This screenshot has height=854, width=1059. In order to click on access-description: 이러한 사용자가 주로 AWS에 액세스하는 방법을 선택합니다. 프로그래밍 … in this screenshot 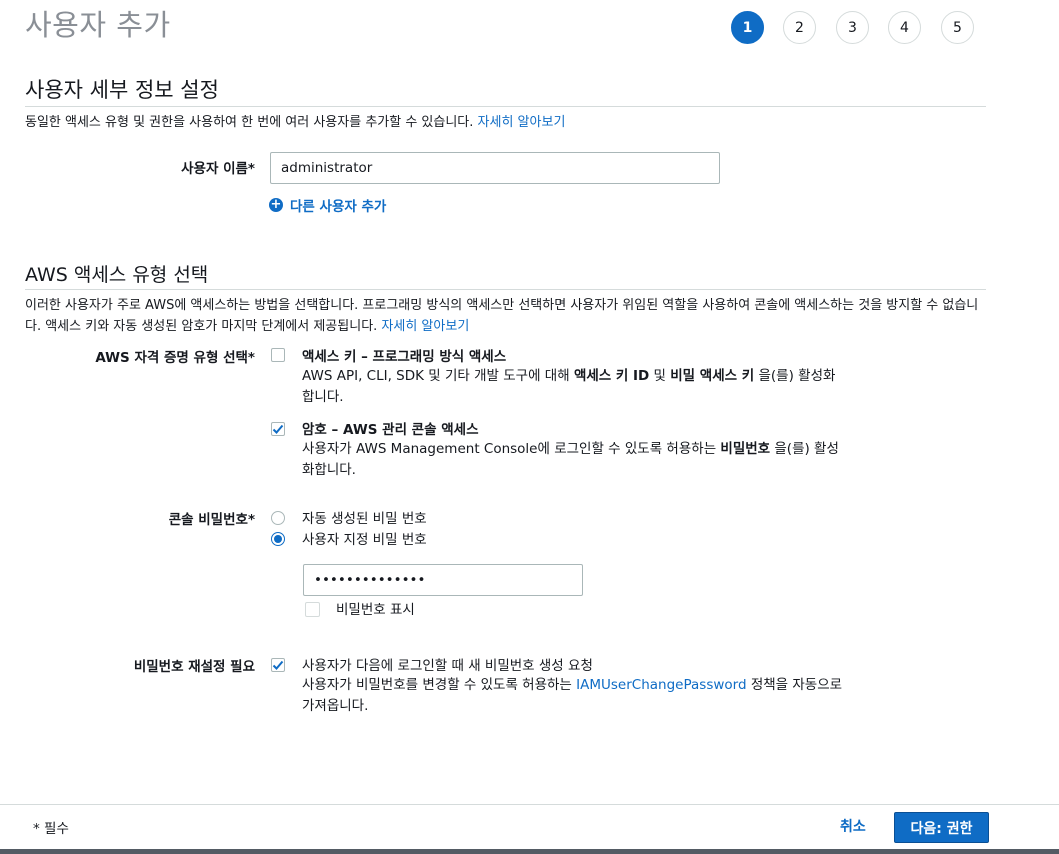, I will do `click(504, 316)`.